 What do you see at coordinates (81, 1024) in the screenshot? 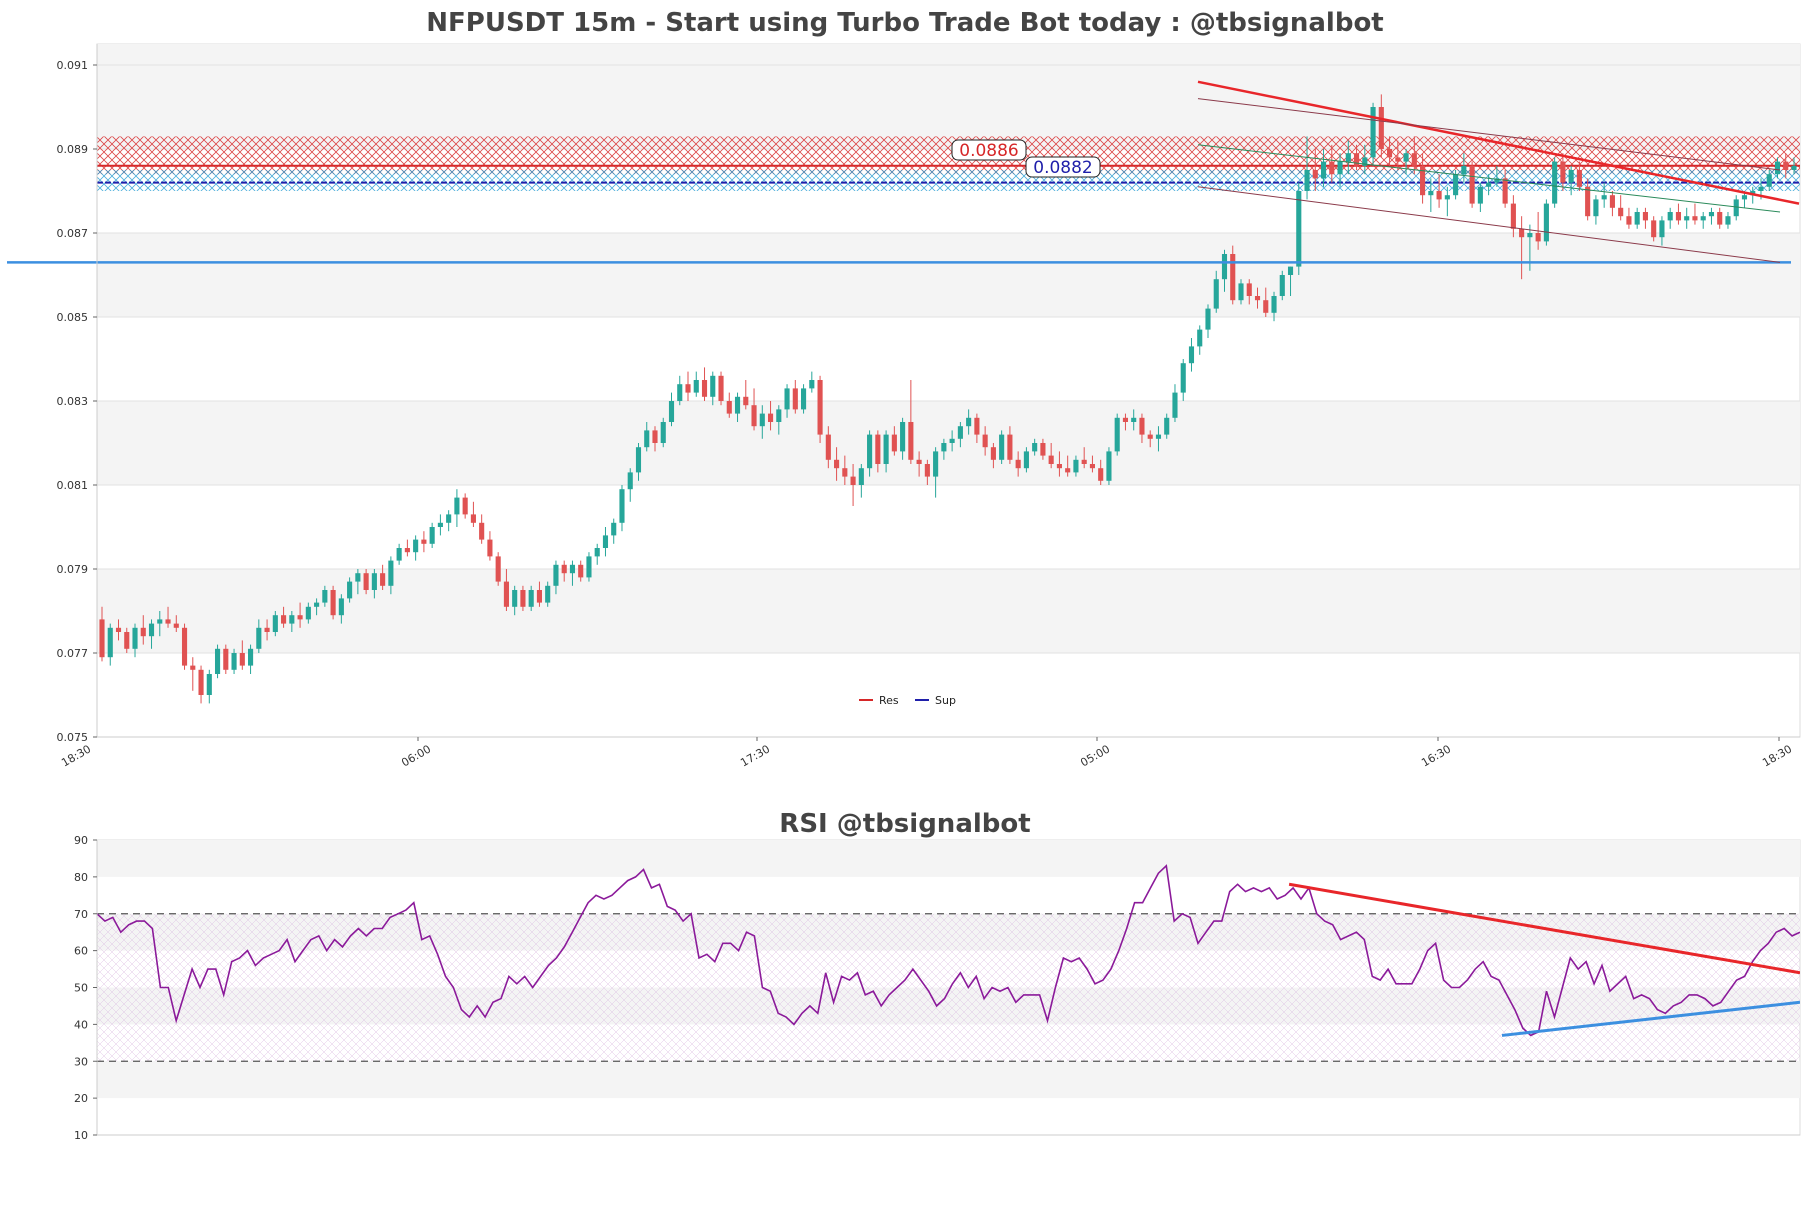
I see `rsi-y-tick-label: 40` at bounding box center [81, 1024].